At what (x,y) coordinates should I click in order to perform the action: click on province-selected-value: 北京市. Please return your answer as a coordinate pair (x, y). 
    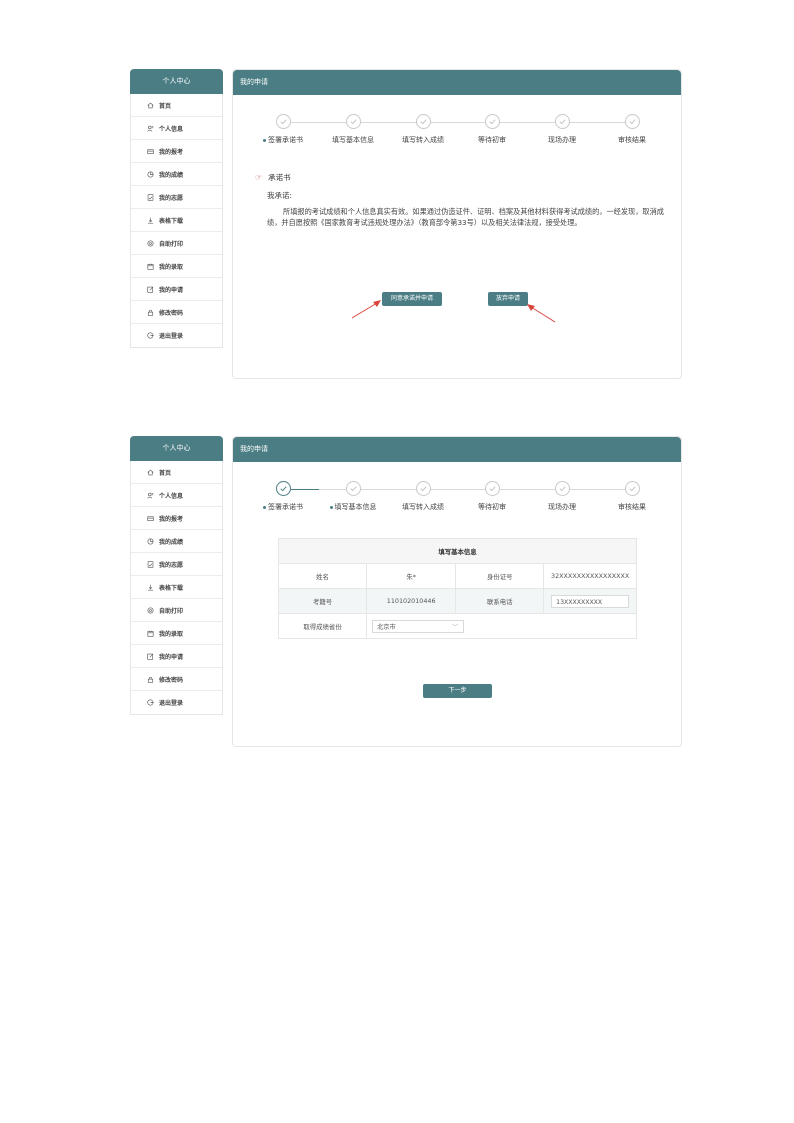
    Looking at the image, I should click on (386, 627).